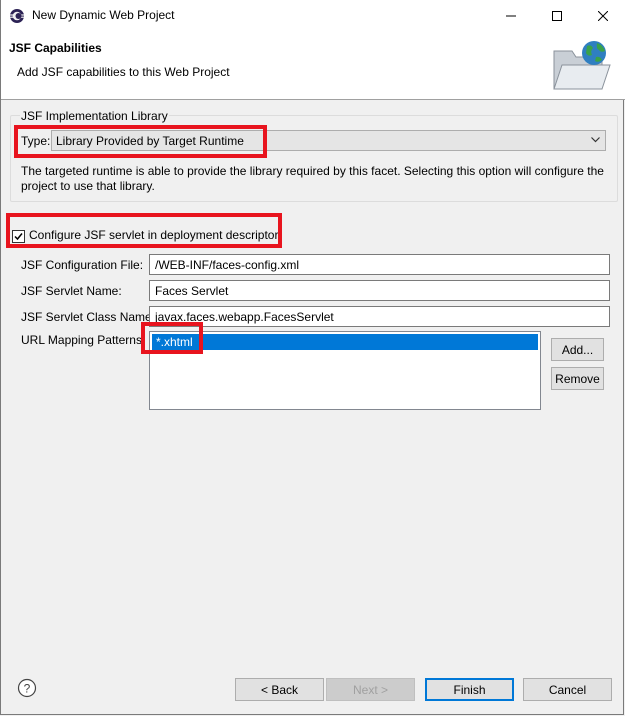 This screenshot has width=625, height=716. What do you see at coordinates (370, 689) in the screenshot?
I see `next-button: Next >` at bounding box center [370, 689].